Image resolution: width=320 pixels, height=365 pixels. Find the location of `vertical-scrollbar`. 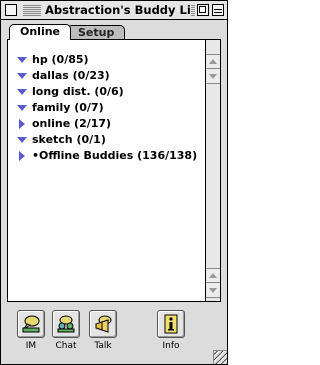

vertical-scrollbar is located at coordinates (212, 170).